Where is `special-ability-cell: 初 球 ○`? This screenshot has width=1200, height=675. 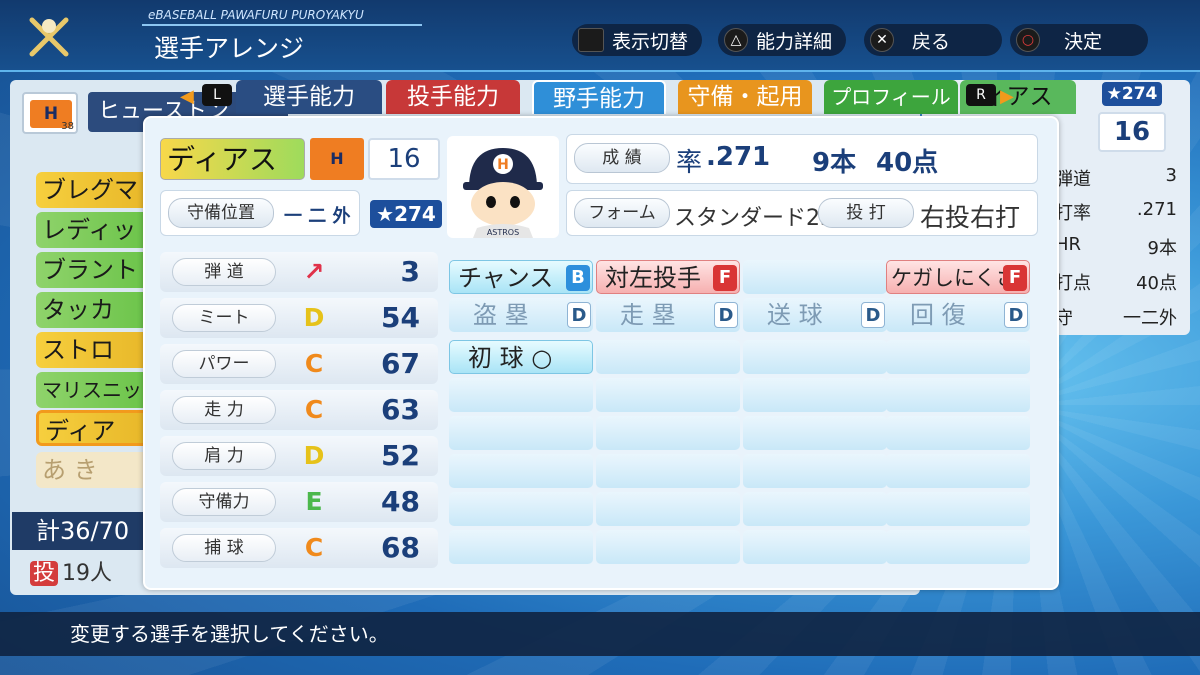
special-ability-cell: 初 球 ○ is located at coordinates (521, 357).